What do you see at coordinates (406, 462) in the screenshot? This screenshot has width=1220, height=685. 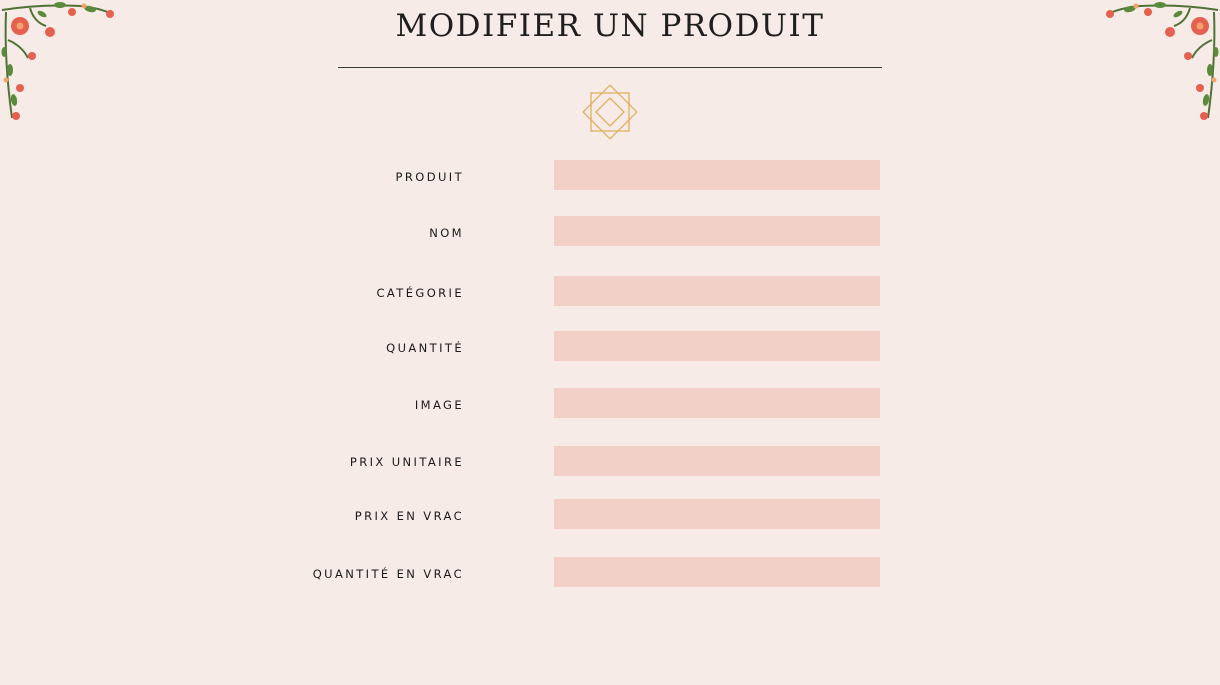 I see `field-label-prix-unitaire: PRIX UNITAIRE` at bounding box center [406, 462].